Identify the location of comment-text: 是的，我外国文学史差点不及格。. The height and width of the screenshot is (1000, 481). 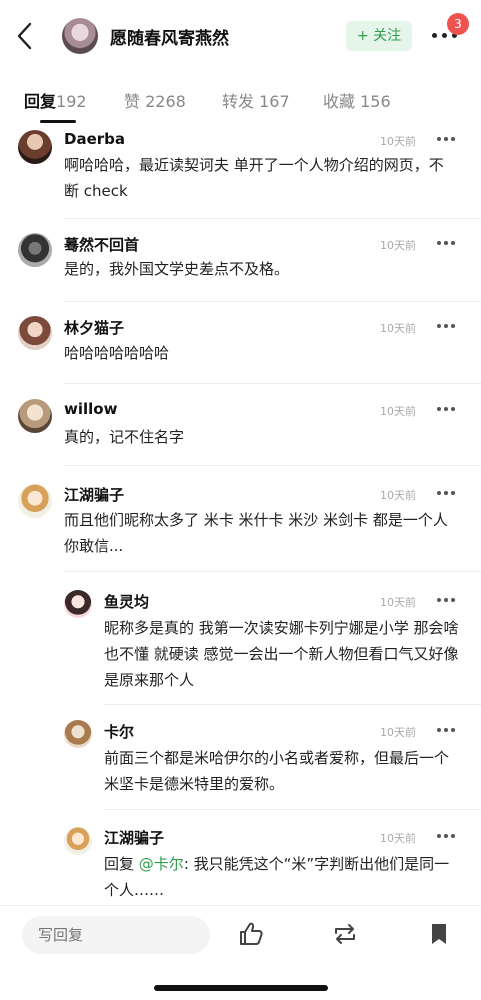
(177, 269).